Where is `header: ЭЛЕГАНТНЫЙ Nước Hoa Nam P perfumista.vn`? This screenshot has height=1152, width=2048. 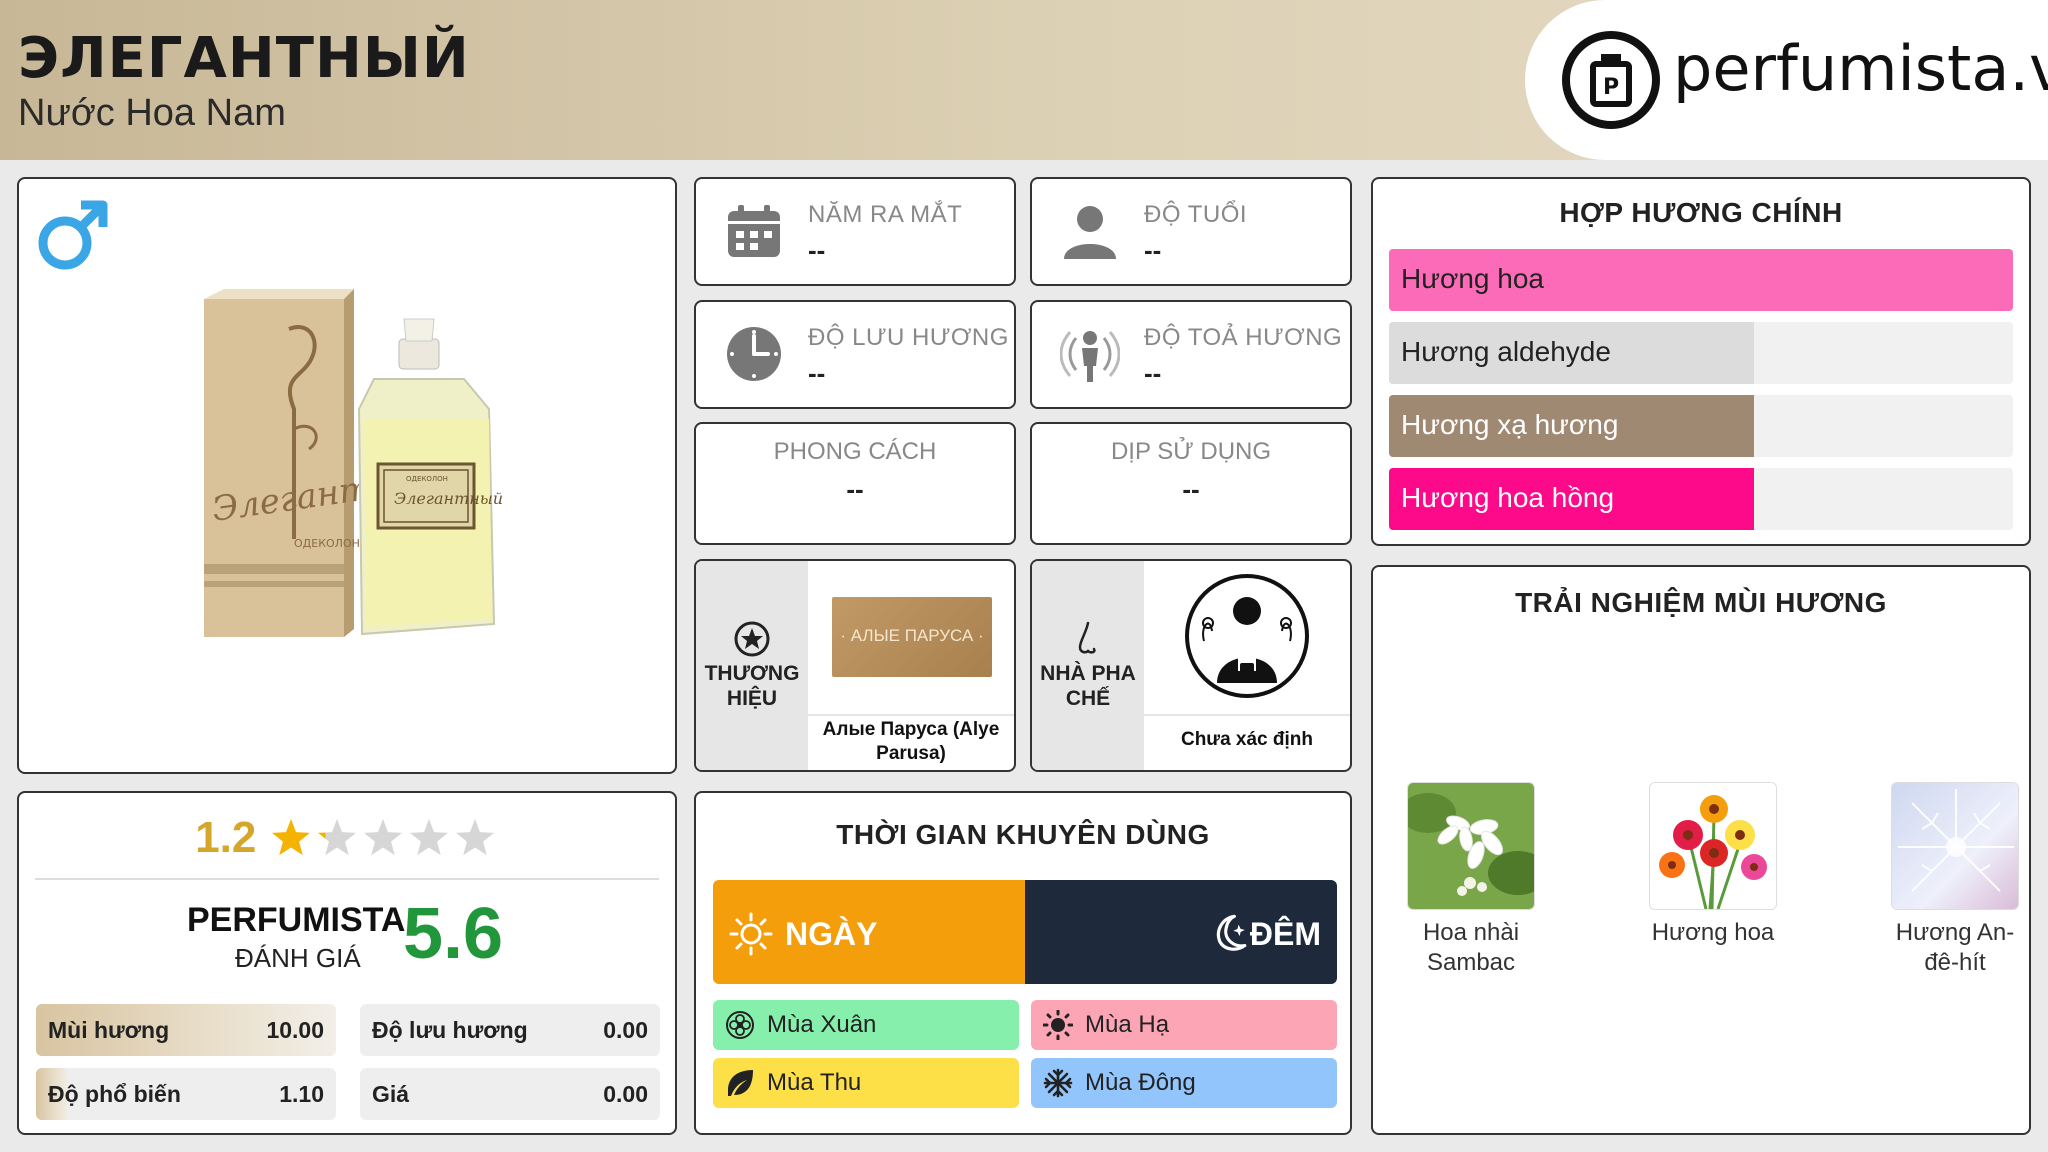
header: ЭЛЕГАНТНЫЙ Nước Hoa Nam P perfumista.vn is located at coordinates (1024, 80).